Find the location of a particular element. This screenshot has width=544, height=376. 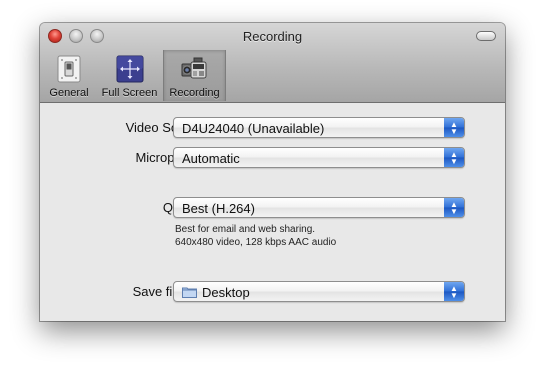

video-source-popup: D4U24040 (Unavailable) ▲ ▼ is located at coordinates (319, 127).